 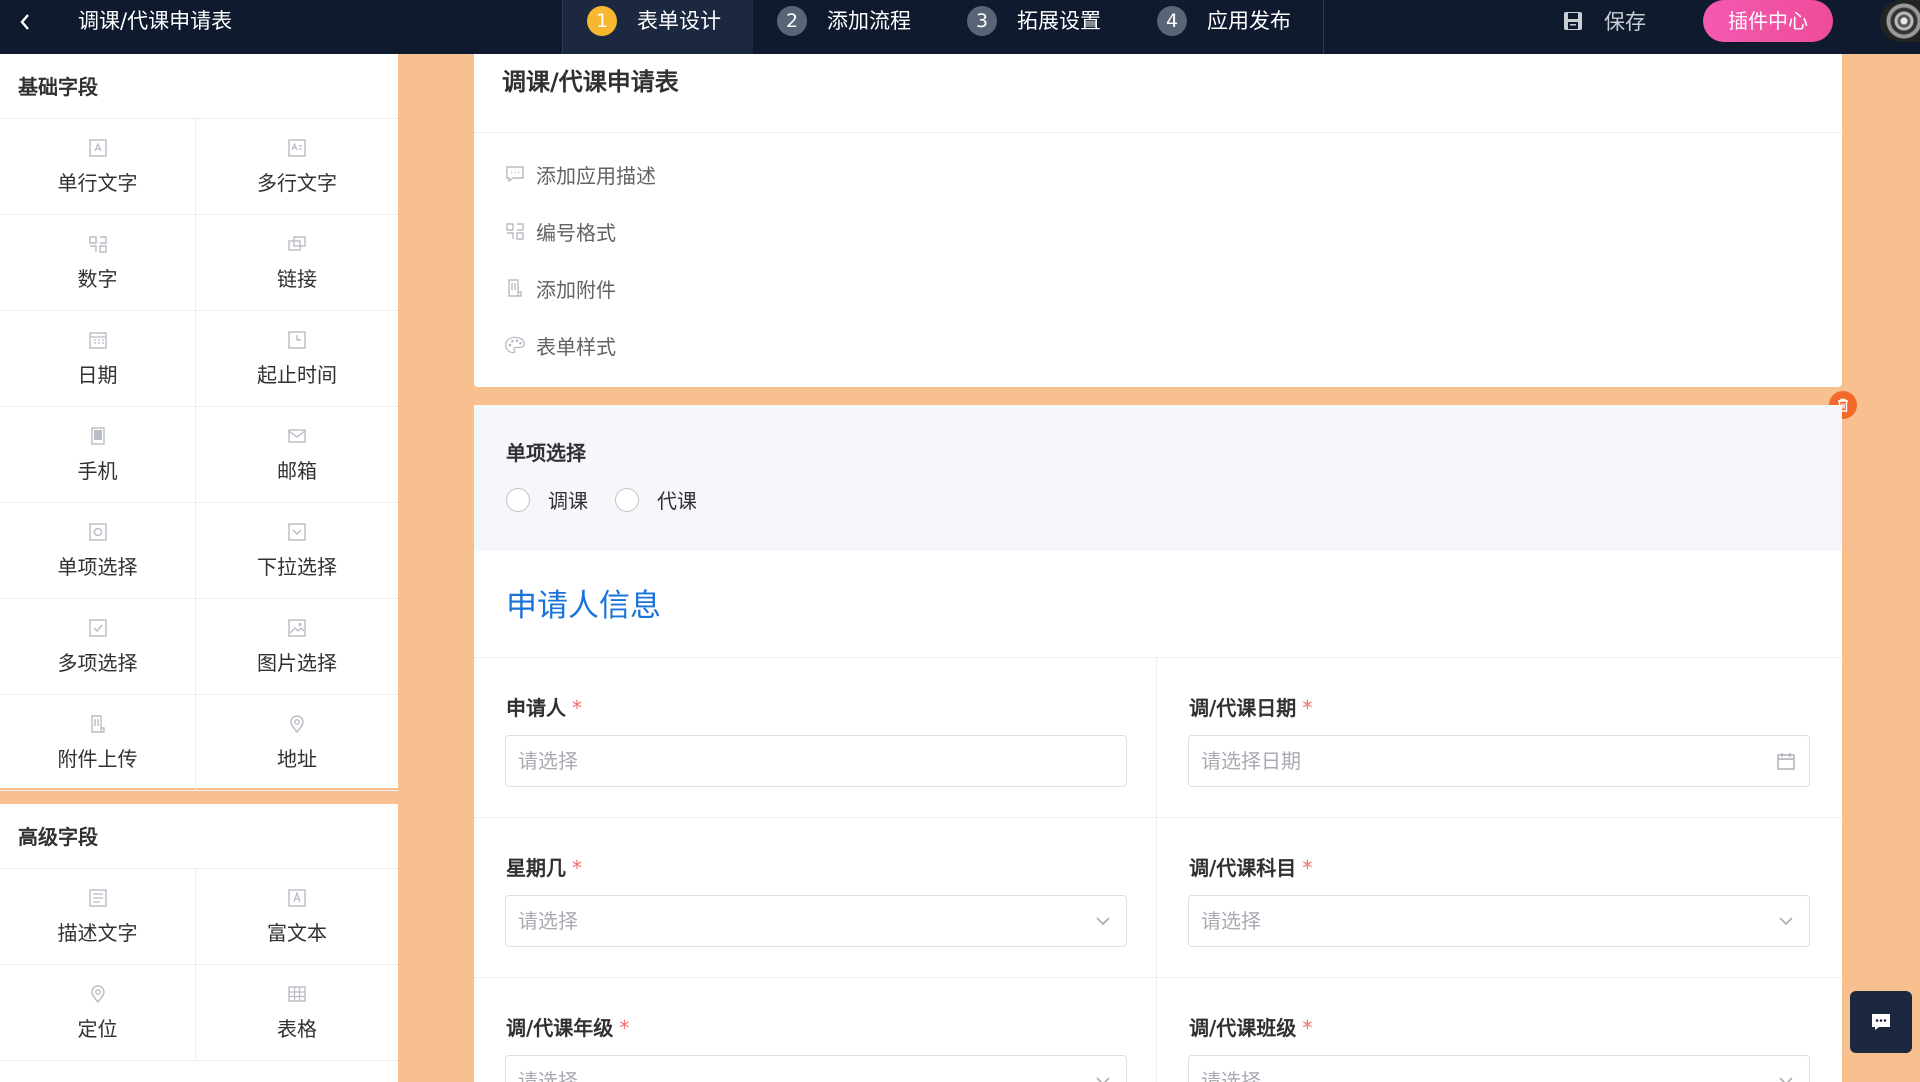 I want to click on field-number: 数字, so click(x=98, y=263).